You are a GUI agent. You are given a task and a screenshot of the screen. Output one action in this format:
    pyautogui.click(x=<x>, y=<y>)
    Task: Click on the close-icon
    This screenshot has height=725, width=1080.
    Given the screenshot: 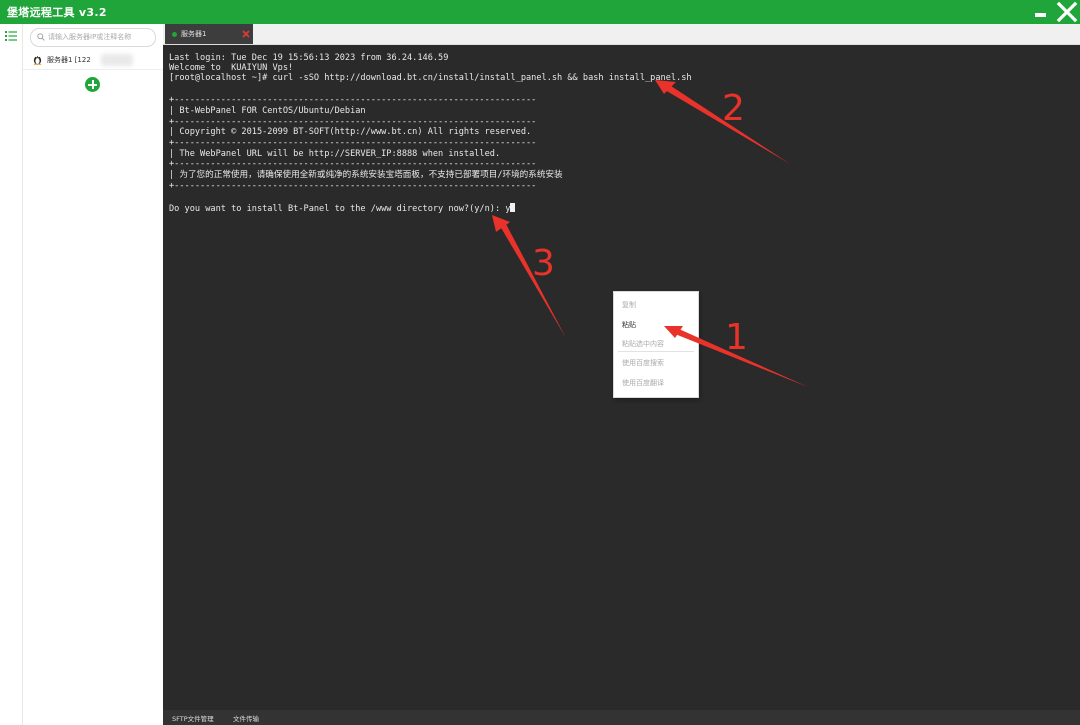 What is the action you would take?
    pyautogui.click(x=1067, y=12)
    